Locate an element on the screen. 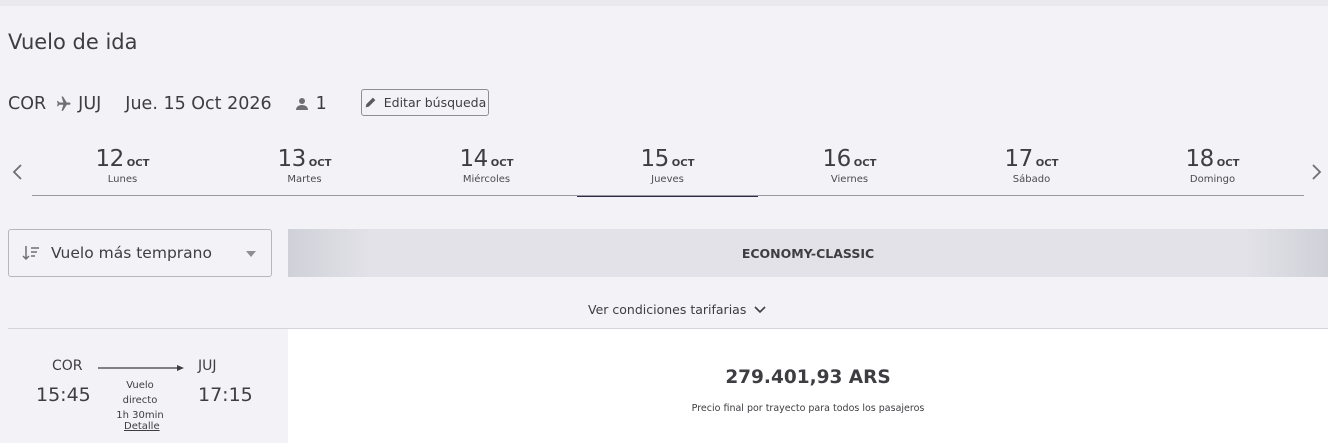 This screenshot has width=1328, height=443. search-summary: COR JUJ Jue. 15 Oct 2026 1 is located at coordinates (167, 104).